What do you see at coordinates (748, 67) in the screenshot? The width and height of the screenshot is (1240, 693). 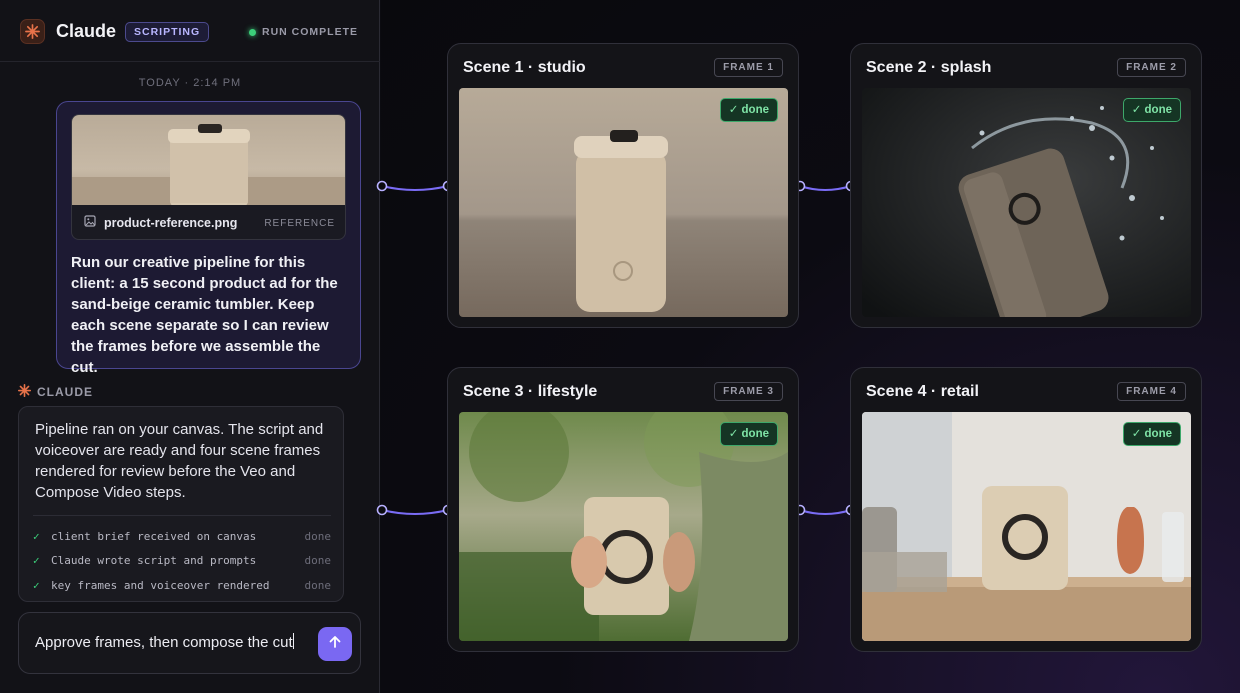 I see `frame-tag: FRAME 1` at bounding box center [748, 67].